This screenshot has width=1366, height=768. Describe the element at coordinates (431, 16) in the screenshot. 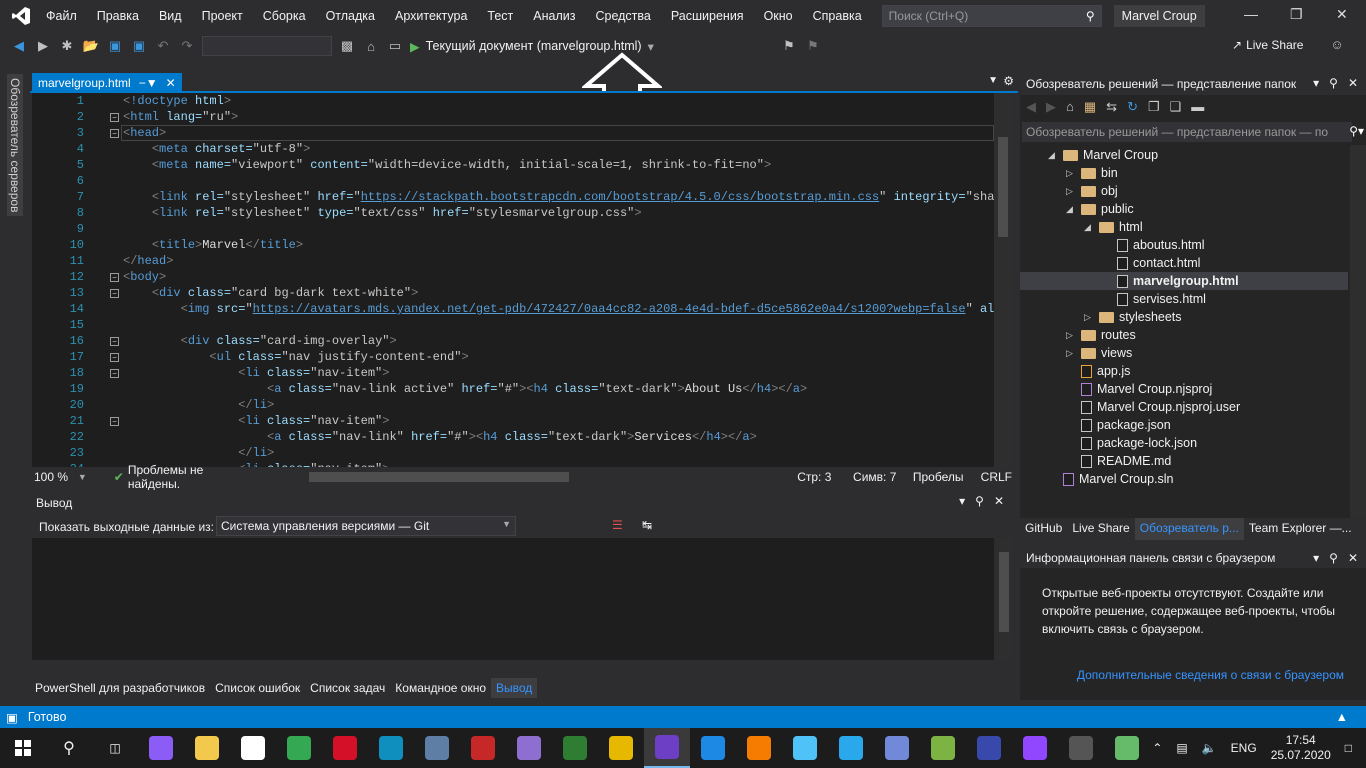

I see `menu-item: Архитектура` at that location.